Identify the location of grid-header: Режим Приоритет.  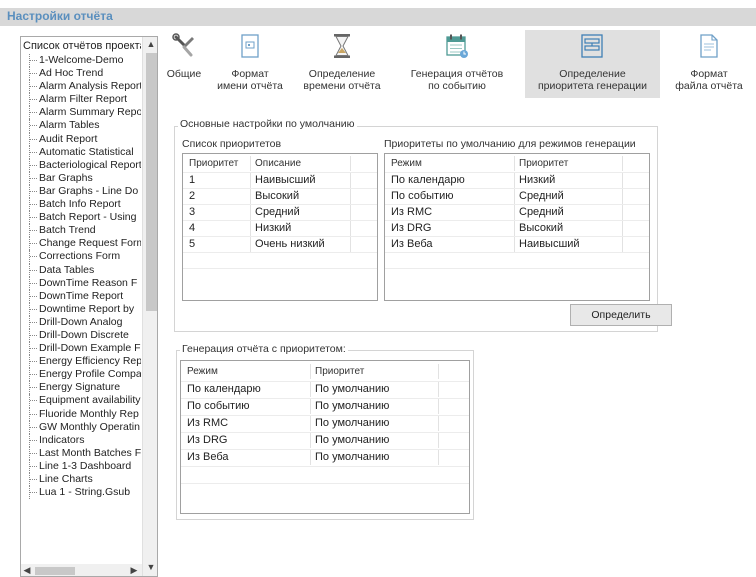
(325, 371).